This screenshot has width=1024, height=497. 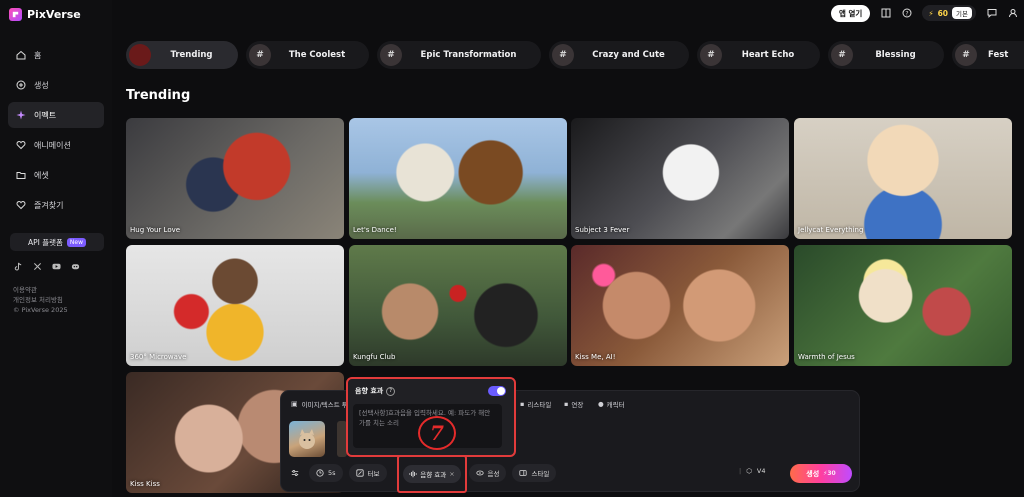 What do you see at coordinates (45, 115) in the screenshot?
I see `sidebar-item-label: 이펙트` at bounding box center [45, 115].